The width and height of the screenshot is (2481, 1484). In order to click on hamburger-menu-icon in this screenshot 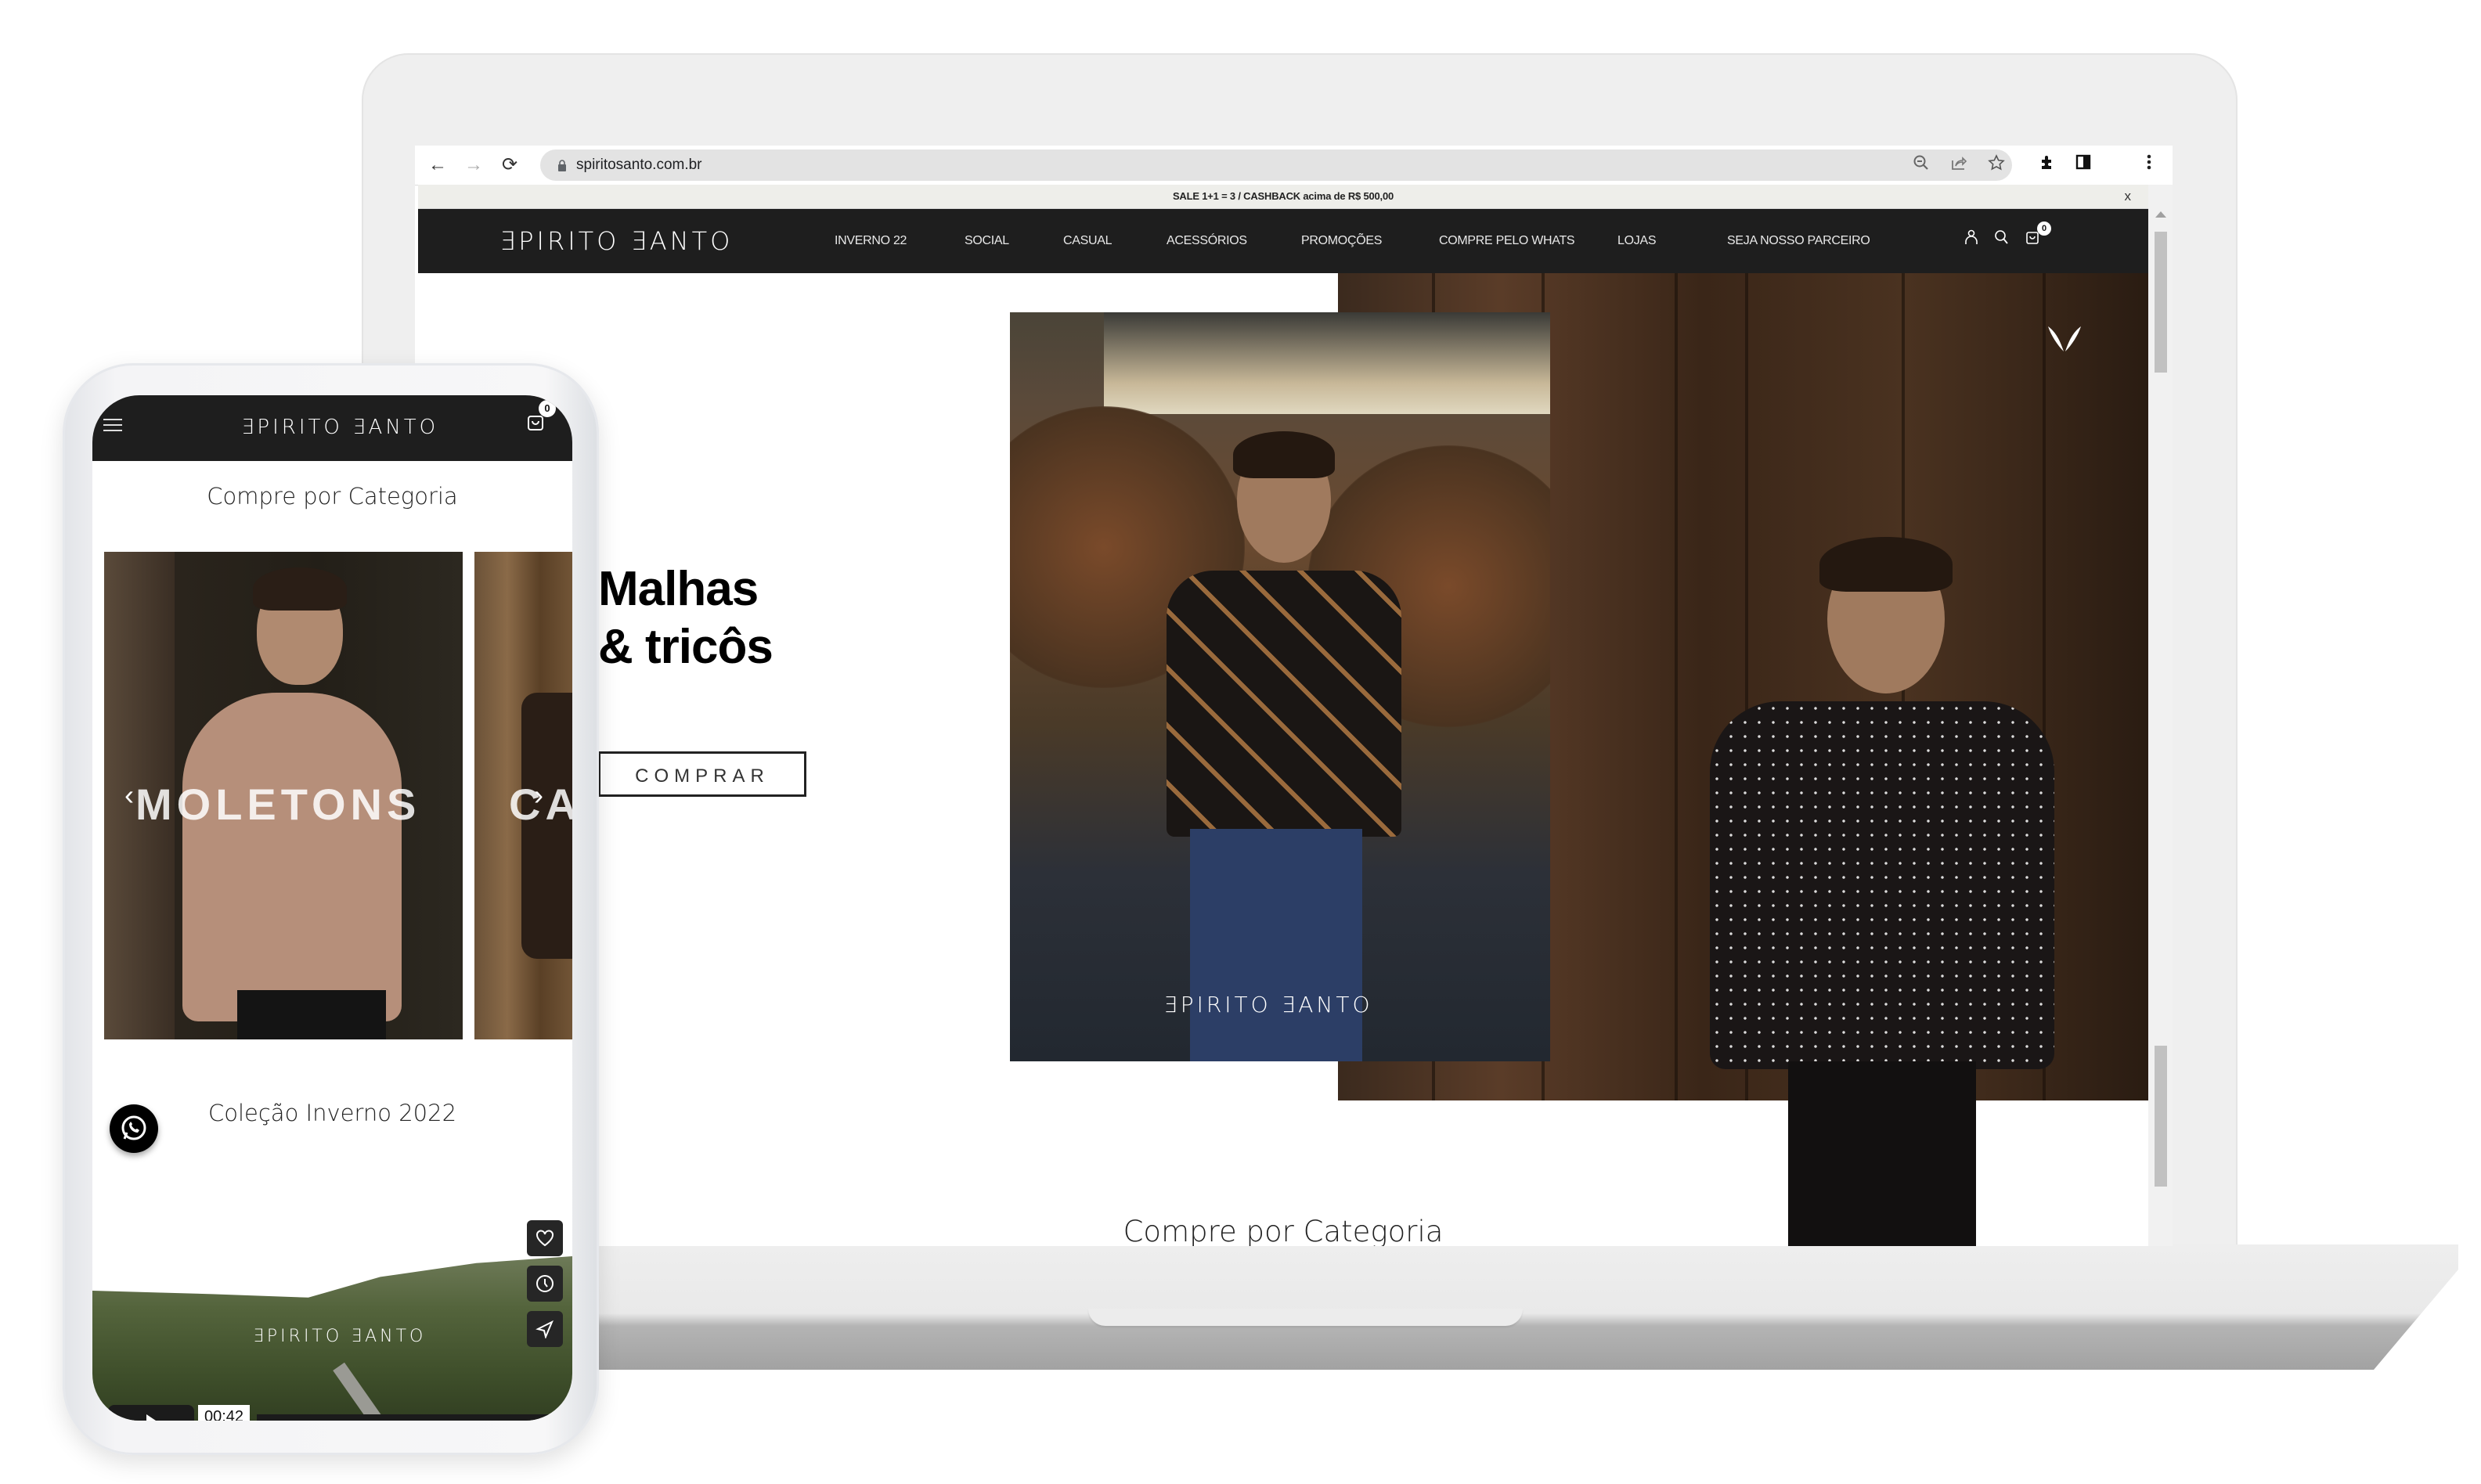, I will do `click(113, 426)`.